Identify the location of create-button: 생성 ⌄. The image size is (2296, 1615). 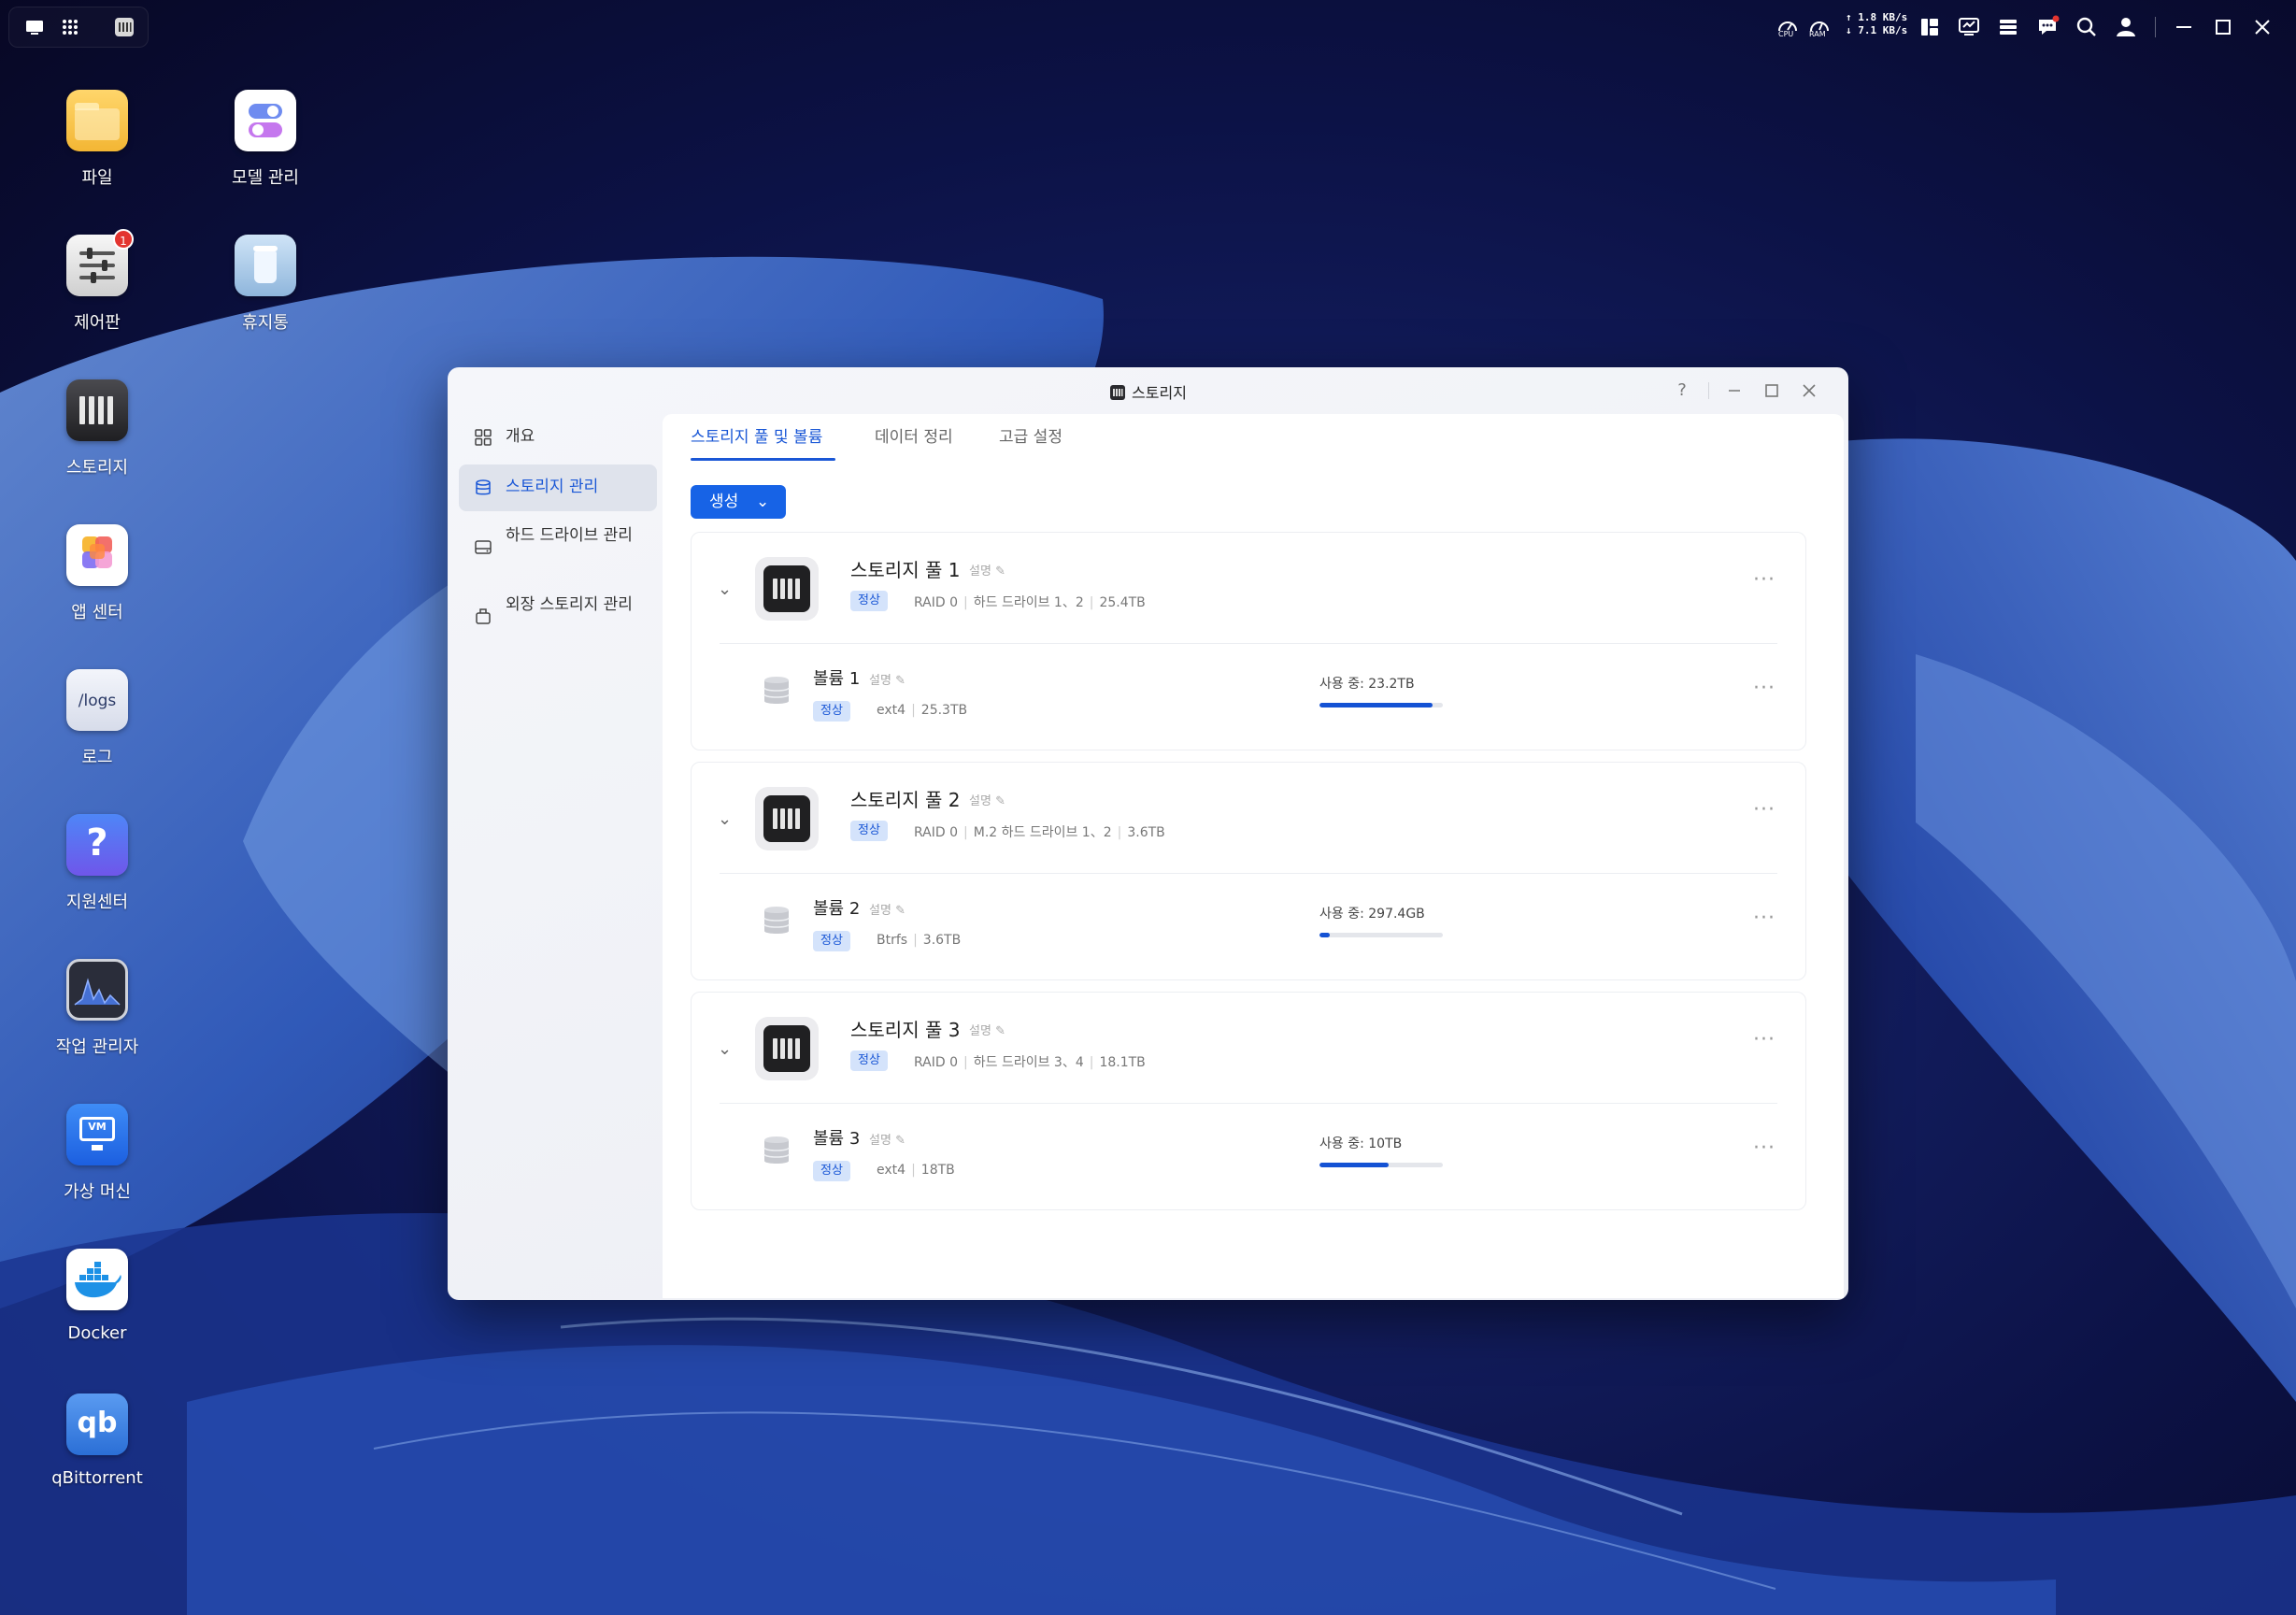
(738, 502).